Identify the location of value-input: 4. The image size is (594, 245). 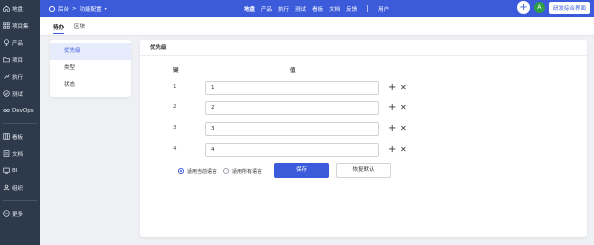
(292, 150).